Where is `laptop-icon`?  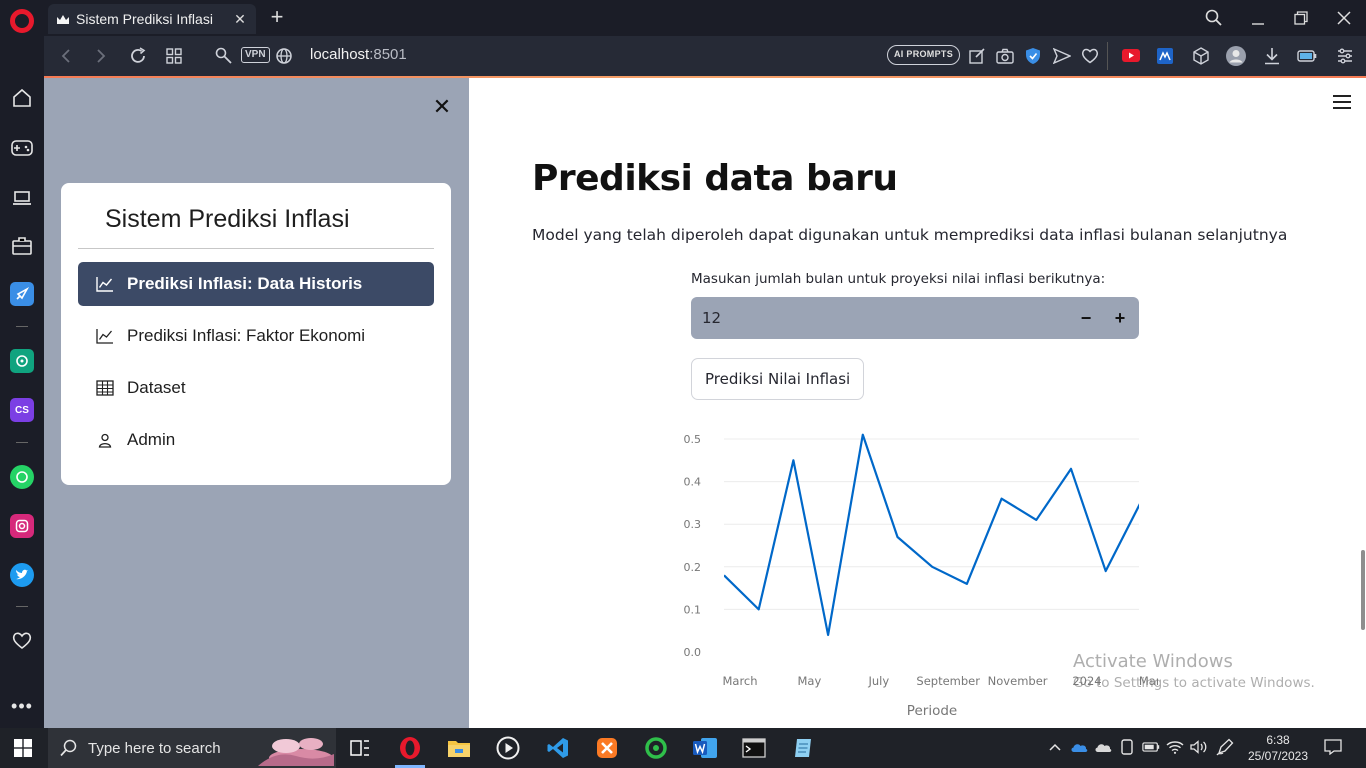 laptop-icon is located at coordinates (22, 198).